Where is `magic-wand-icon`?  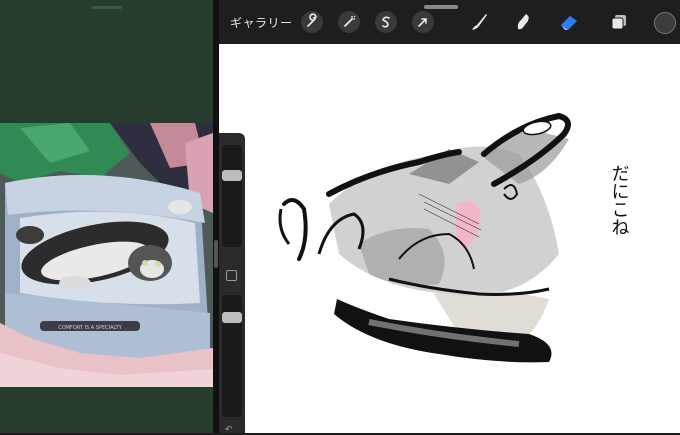
magic-wand-icon is located at coordinates (350, 21).